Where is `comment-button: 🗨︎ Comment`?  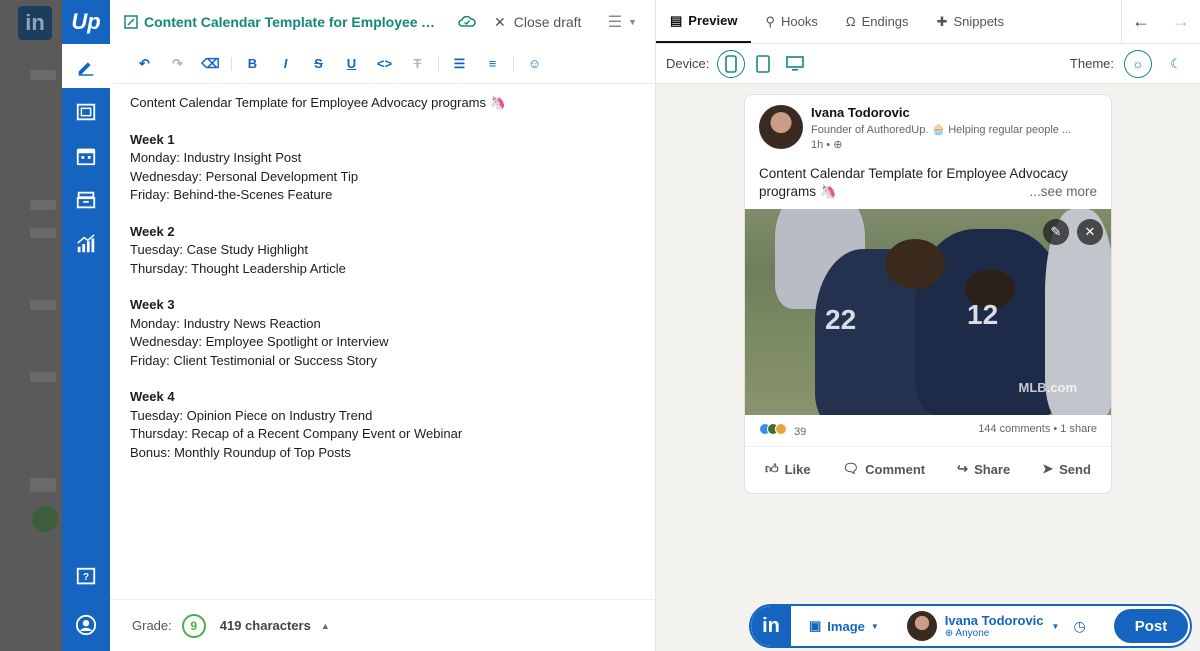
comment-button: 🗨︎ Comment is located at coordinates (884, 469).